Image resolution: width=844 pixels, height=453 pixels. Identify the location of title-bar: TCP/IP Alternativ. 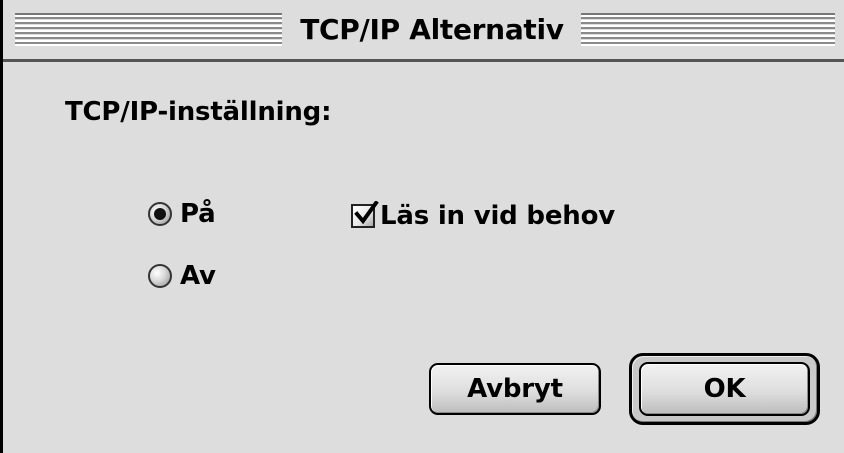
(423, 31).